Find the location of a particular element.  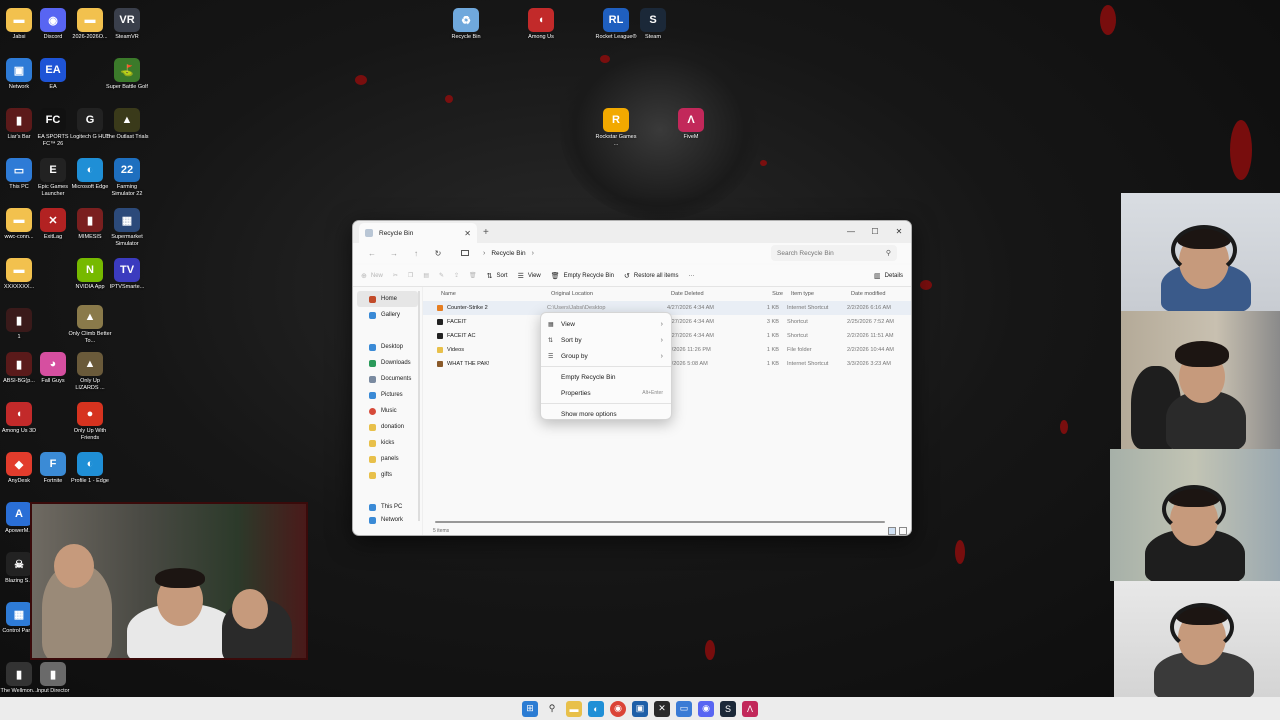

desktop-icon-fivem: Λ FiveM is located at coordinates (691, 124).